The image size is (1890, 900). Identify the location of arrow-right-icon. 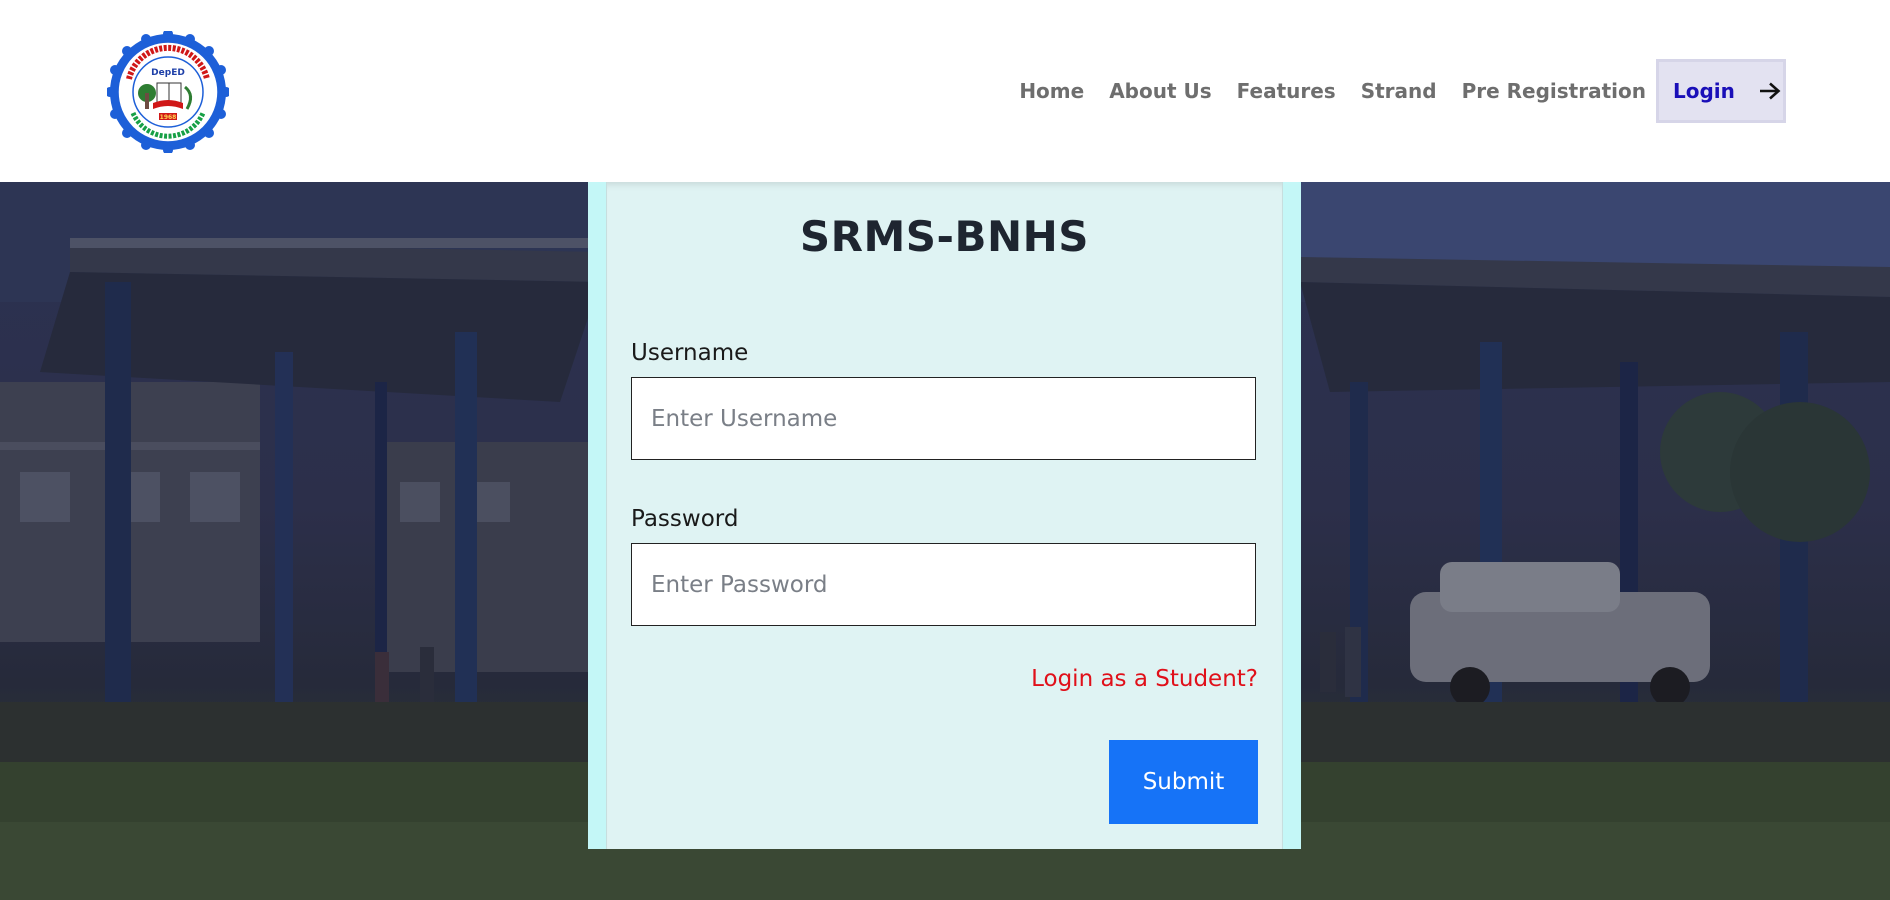
(1770, 91).